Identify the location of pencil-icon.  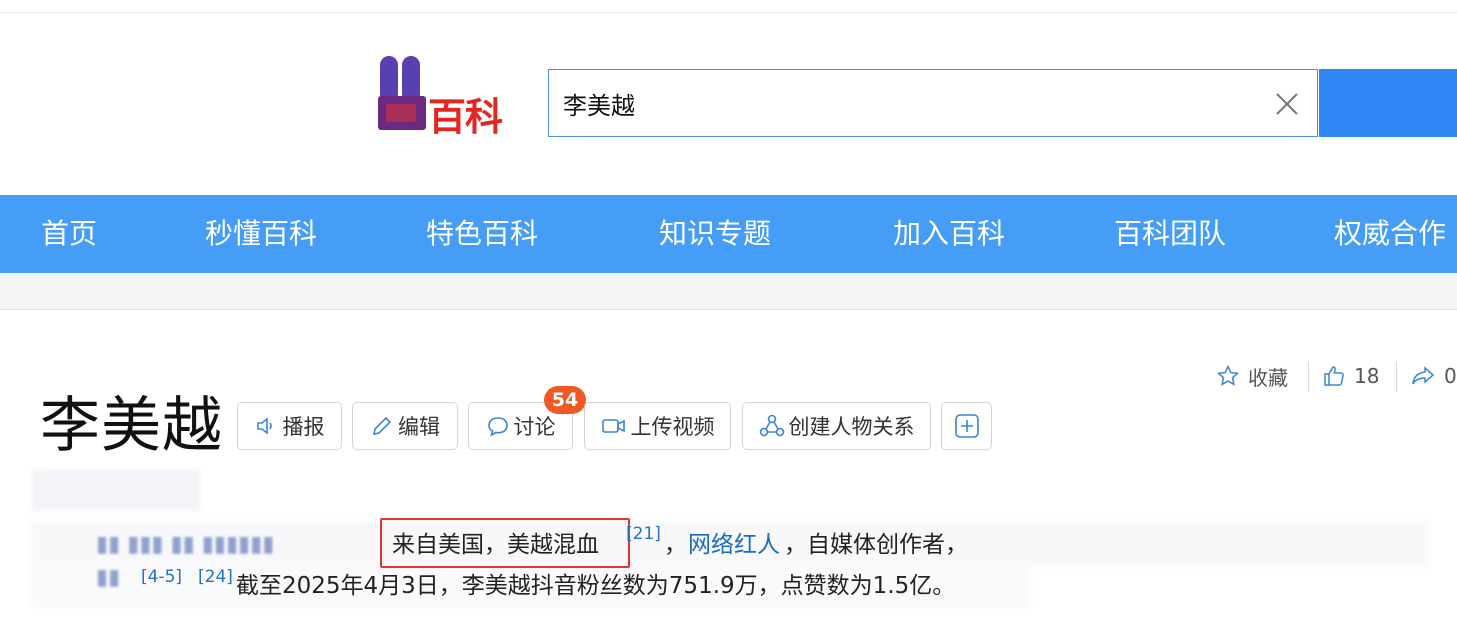
(382, 426).